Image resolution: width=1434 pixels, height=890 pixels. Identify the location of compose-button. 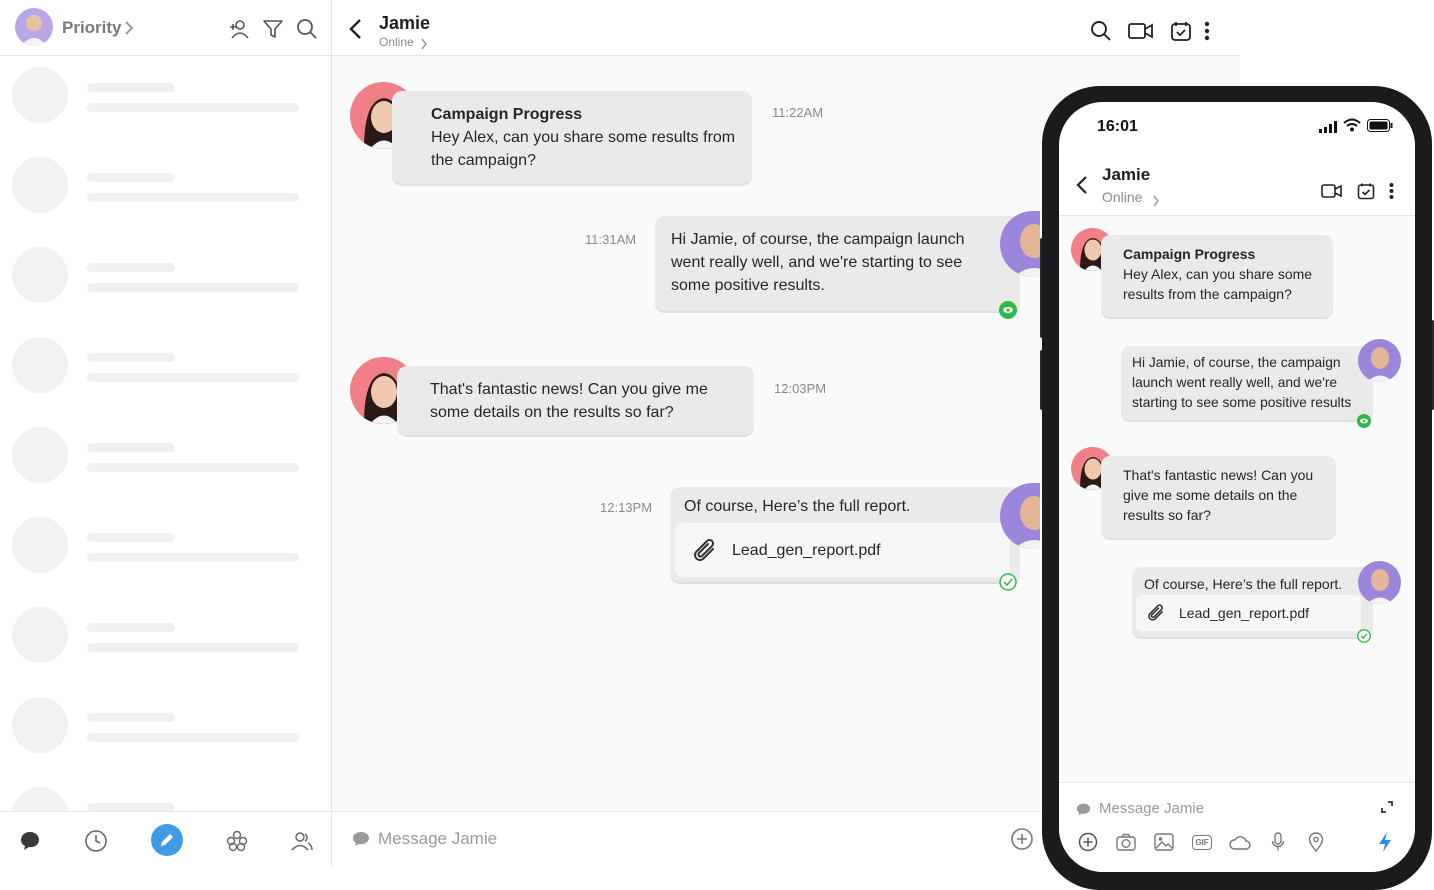
(167, 840).